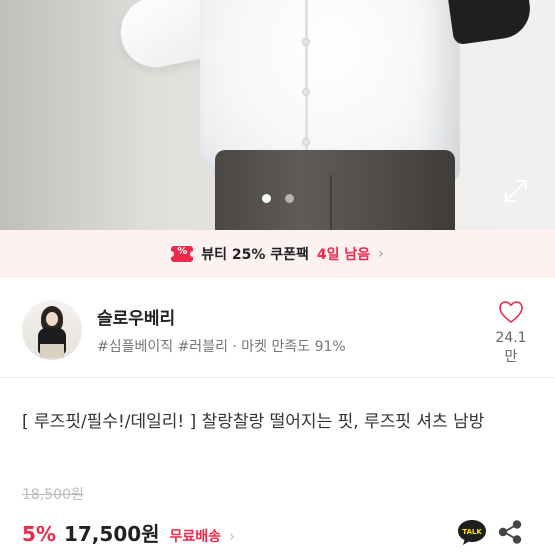  What do you see at coordinates (221, 347) in the screenshot?
I see `seller-tags: #심플베이직 #러블리 · 마켓 만족도 91%` at bounding box center [221, 347].